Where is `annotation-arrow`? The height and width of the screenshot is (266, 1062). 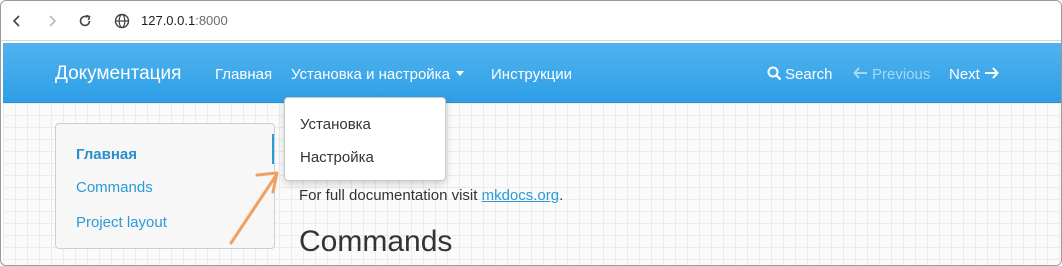
annotation-arrow is located at coordinates (254, 208).